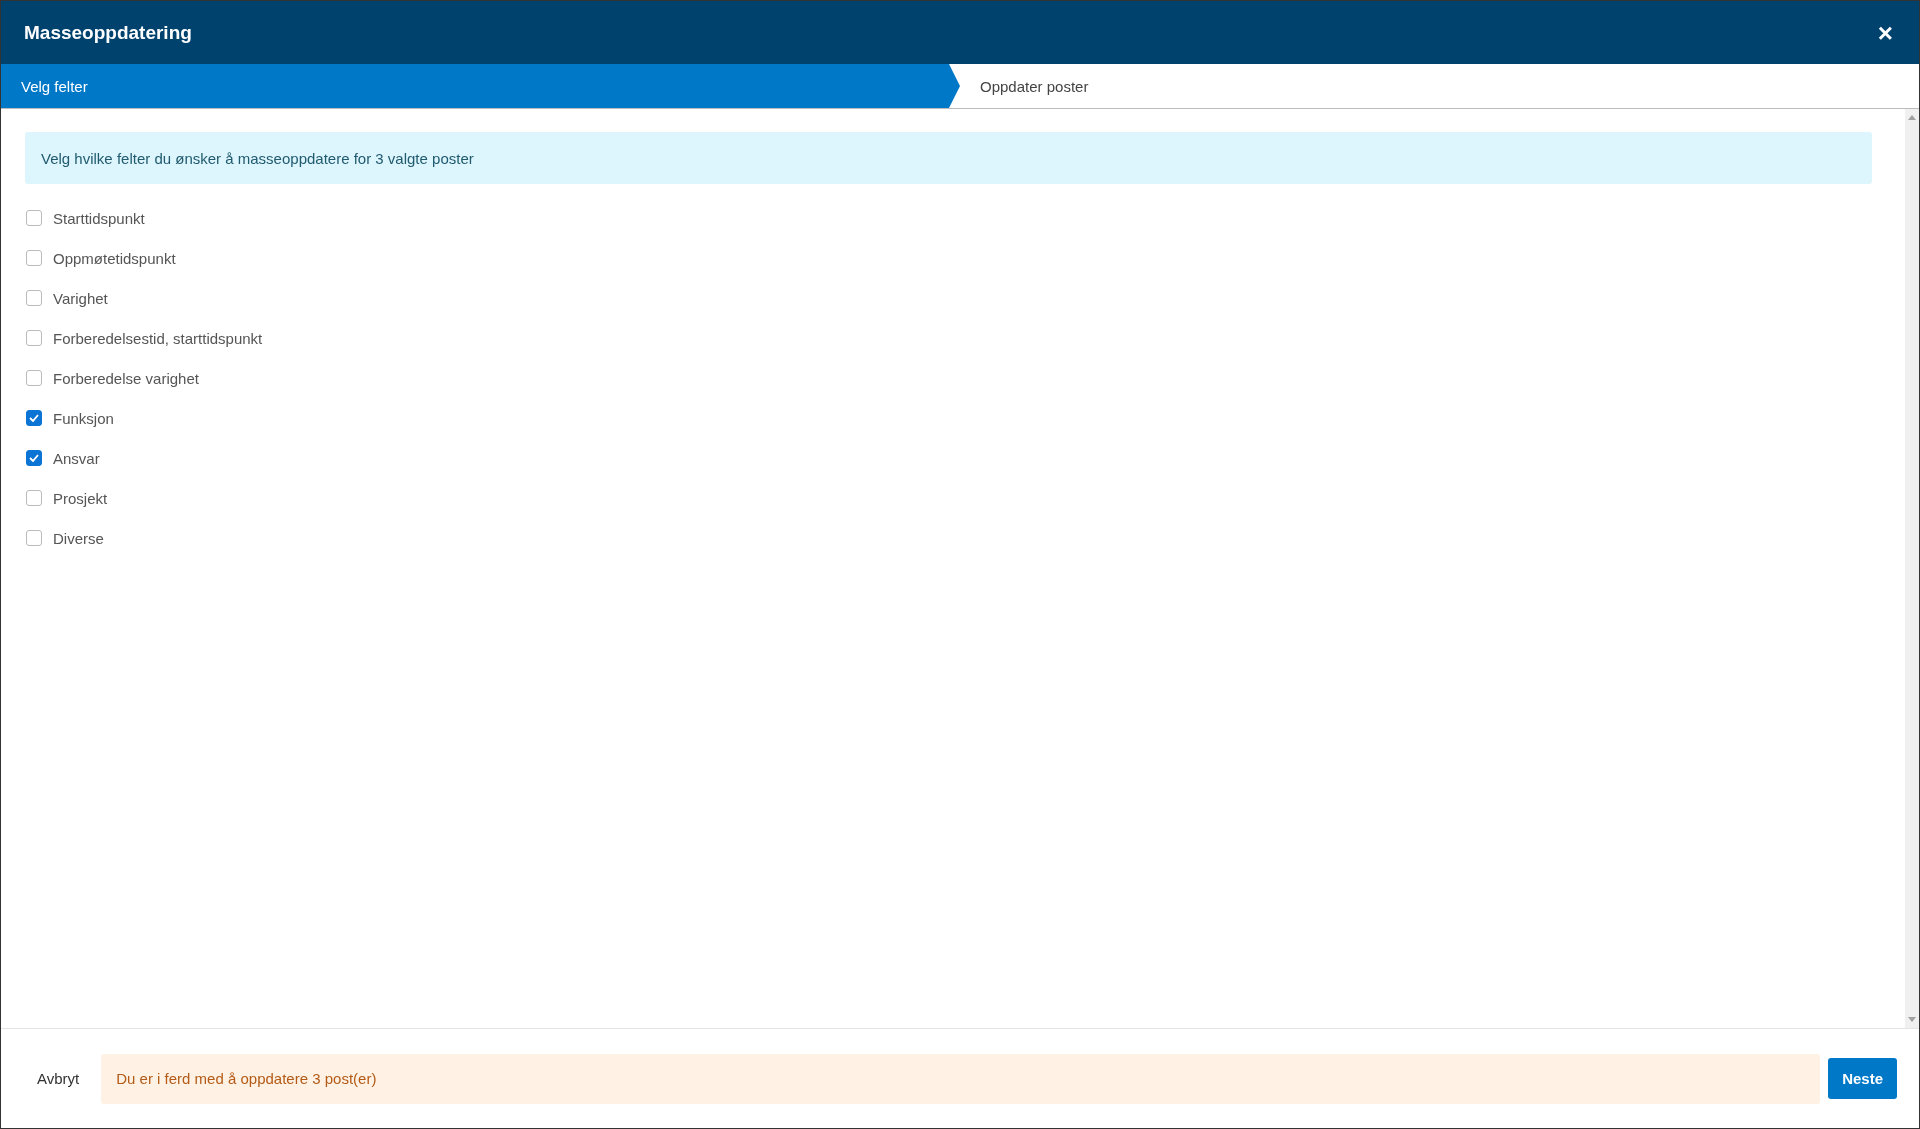 The image size is (1920, 1129). Describe the element at coordinates (1862, 1078) in the screenshot. I see `next-button: Neste` at that location.